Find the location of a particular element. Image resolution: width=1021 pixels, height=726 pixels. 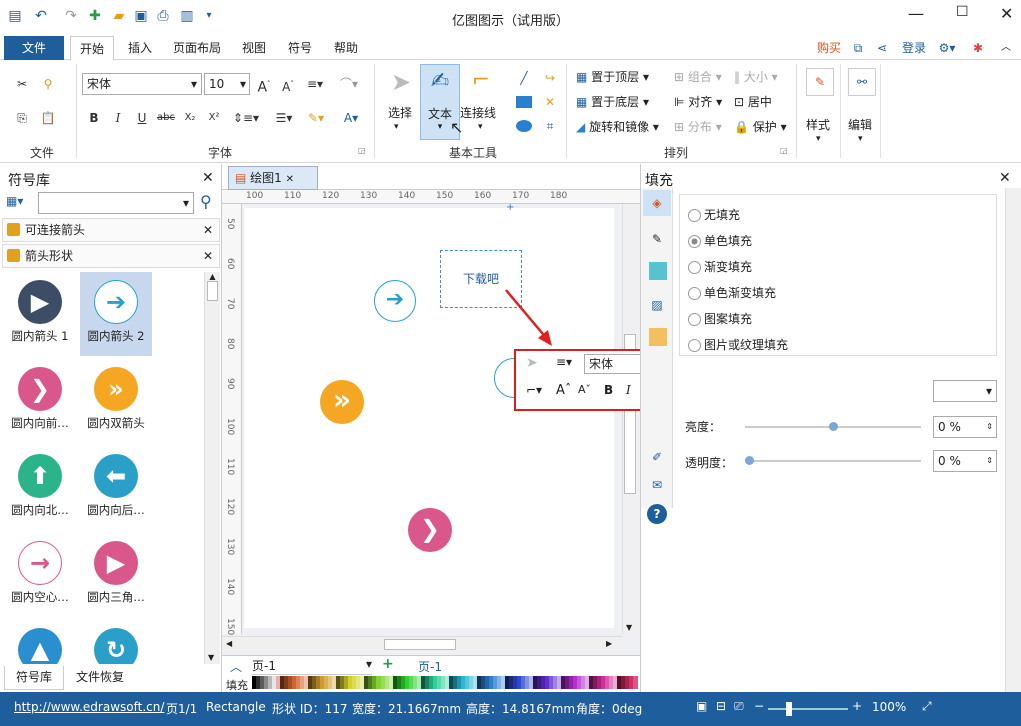

align-button: ⊫ 对齐 ▾ is located at coordinates (698, 101).